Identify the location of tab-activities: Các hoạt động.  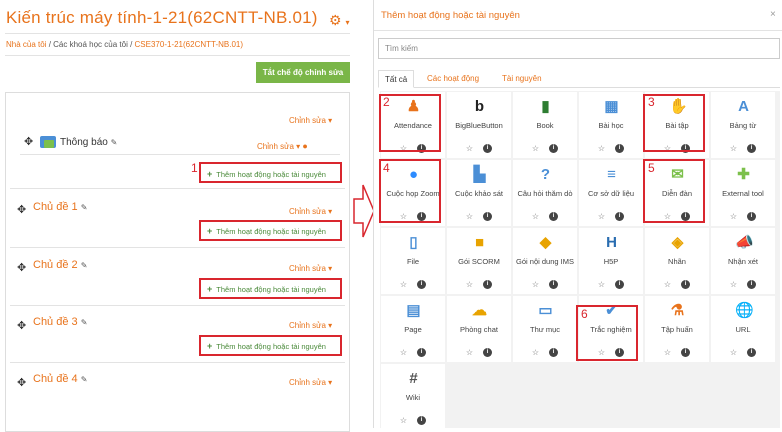
(453, 79).